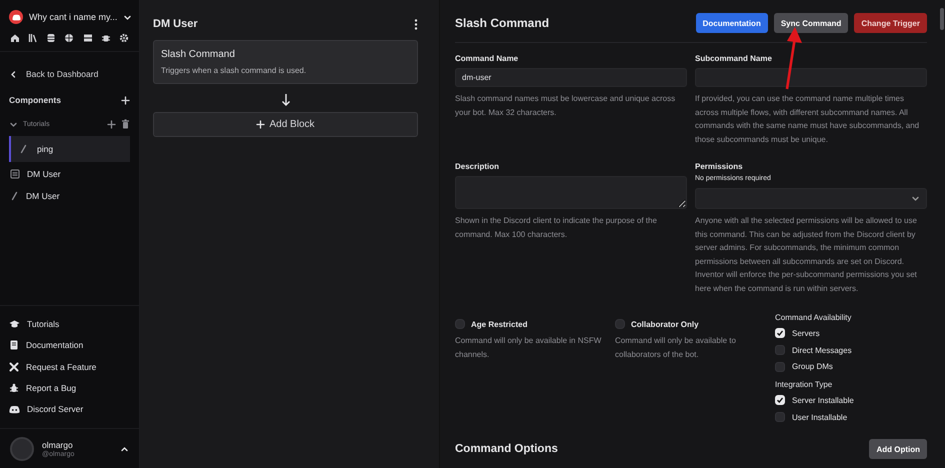  What do you see at coordinates (665, 324) in the screenshot?
I see `checkbox-label: Collaborator Only` at bounding box center [665, 324].